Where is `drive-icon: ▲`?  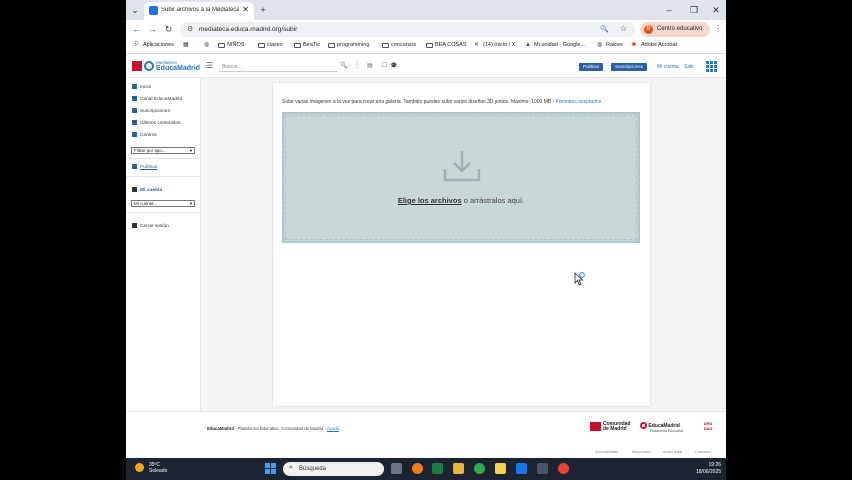 drive-icon: ▲ is located at coordinates (528, 45).